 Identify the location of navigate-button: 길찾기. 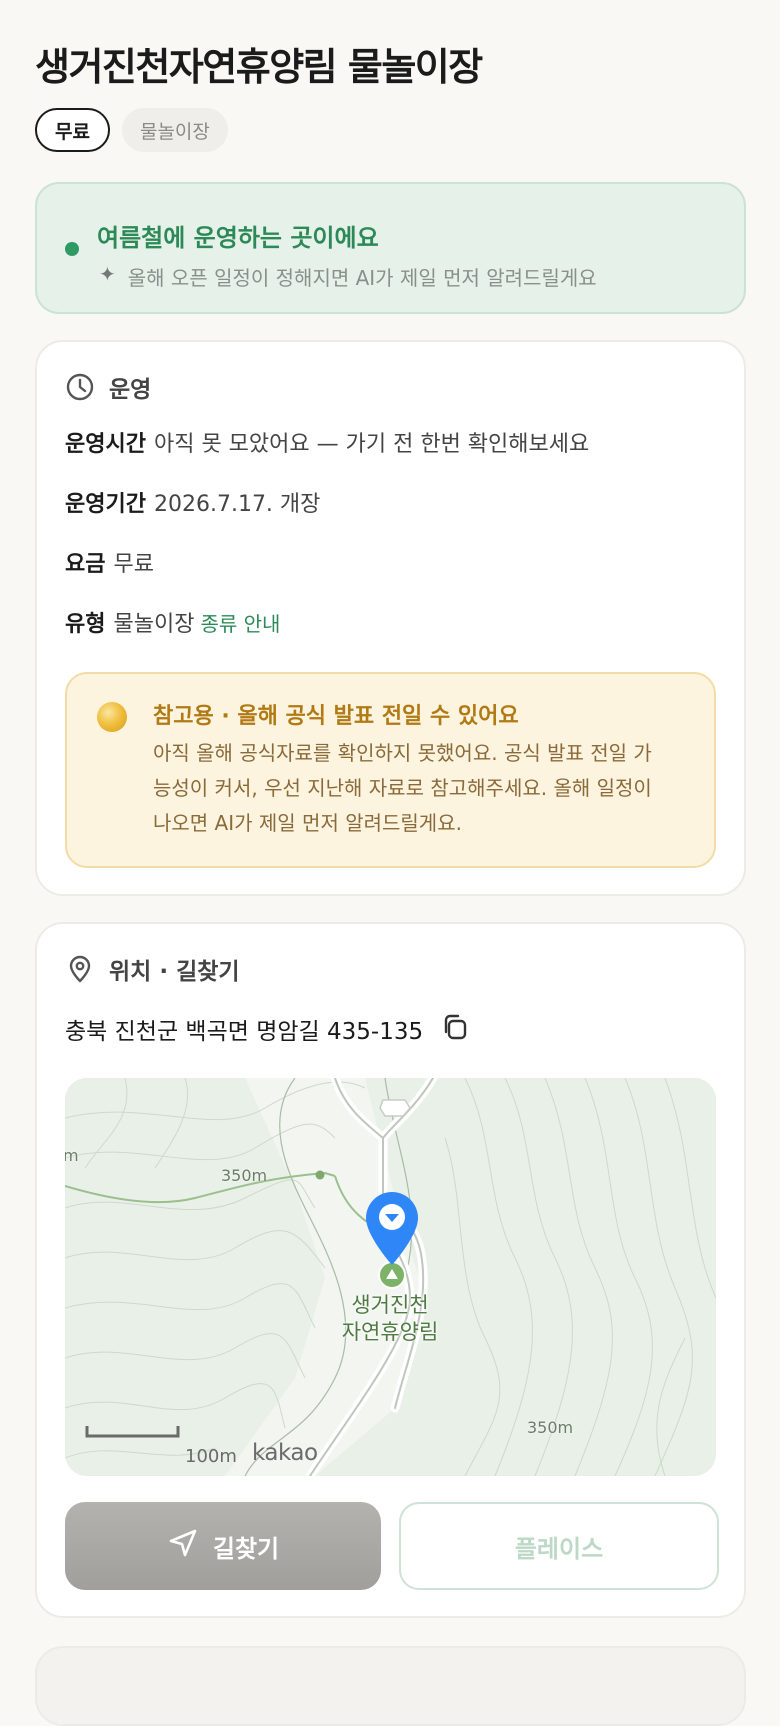
(223, 1546).